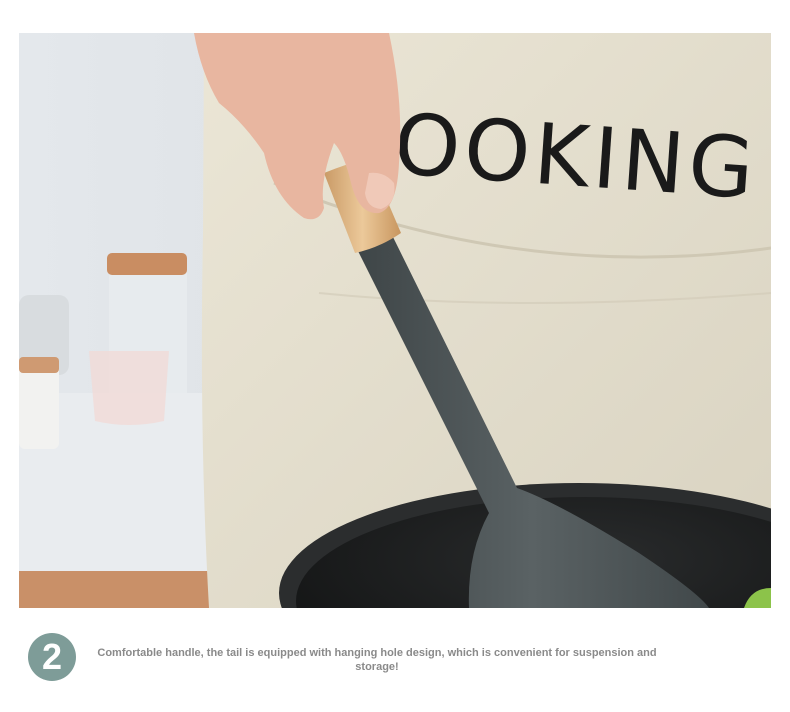 This screenshot has width=790, height=712. What do you see at coordinates (129, 388) in the screenshot?
I see `drinking-glass` at bounding box center [129, 388].